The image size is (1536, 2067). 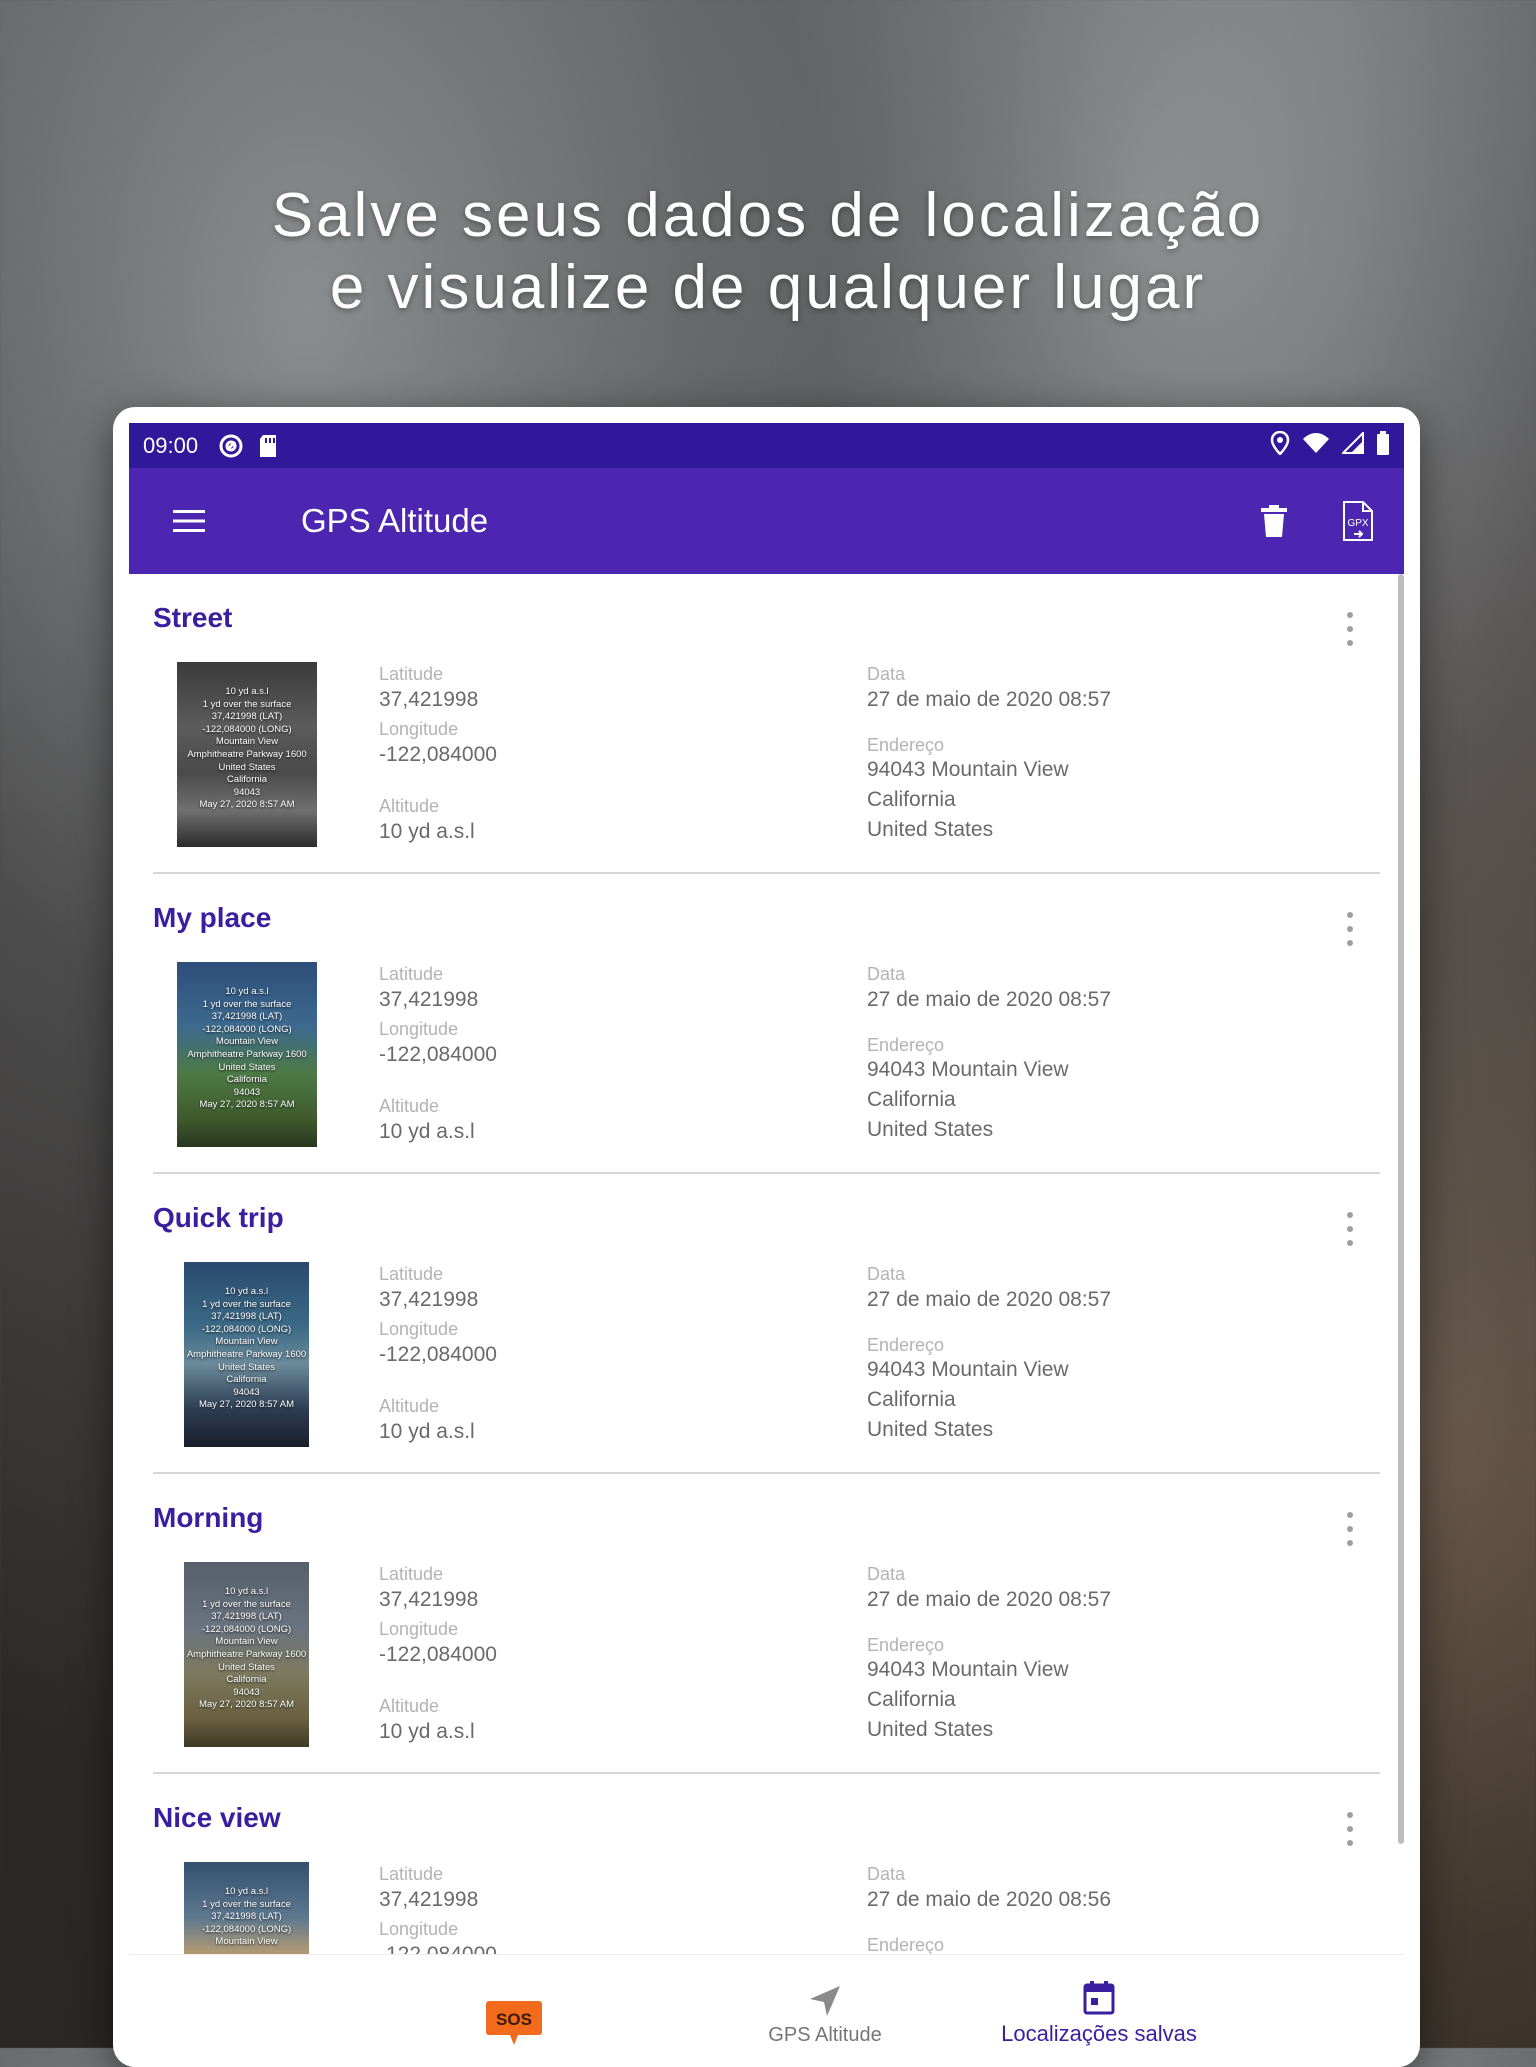 What do you see at coordinates (825, 2035) in the screenshot?
I see `nav-gps-altitude-label: GPS Altitude` at bounding box center [825, 2035].